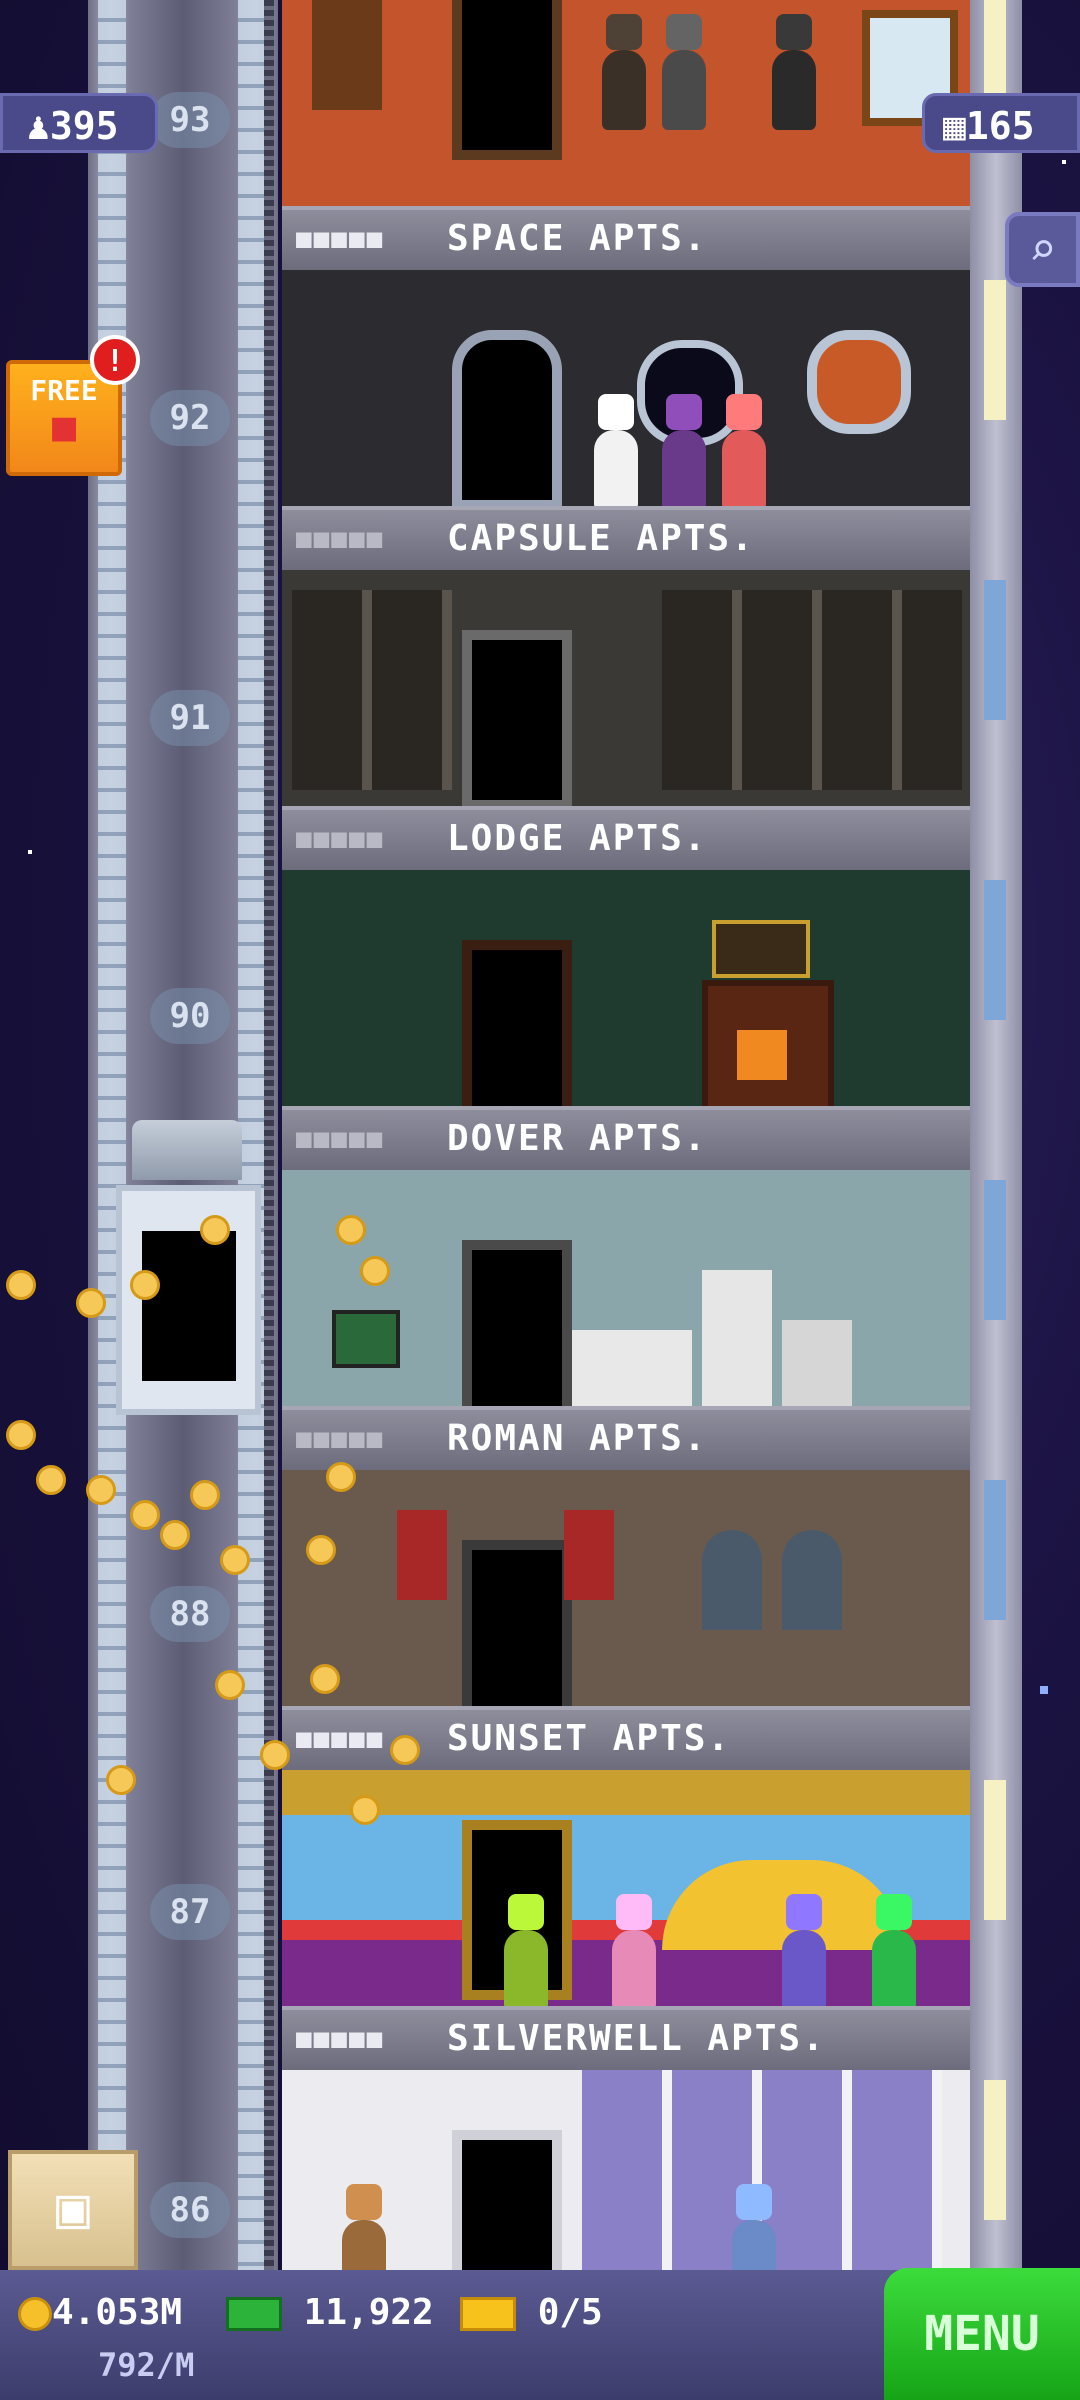 The width and height of the screenshot is (1080, 2400). Describe the element at coordinates (117, 2312) in the screenshot. I see `coins-value: 4.053M` at that location.